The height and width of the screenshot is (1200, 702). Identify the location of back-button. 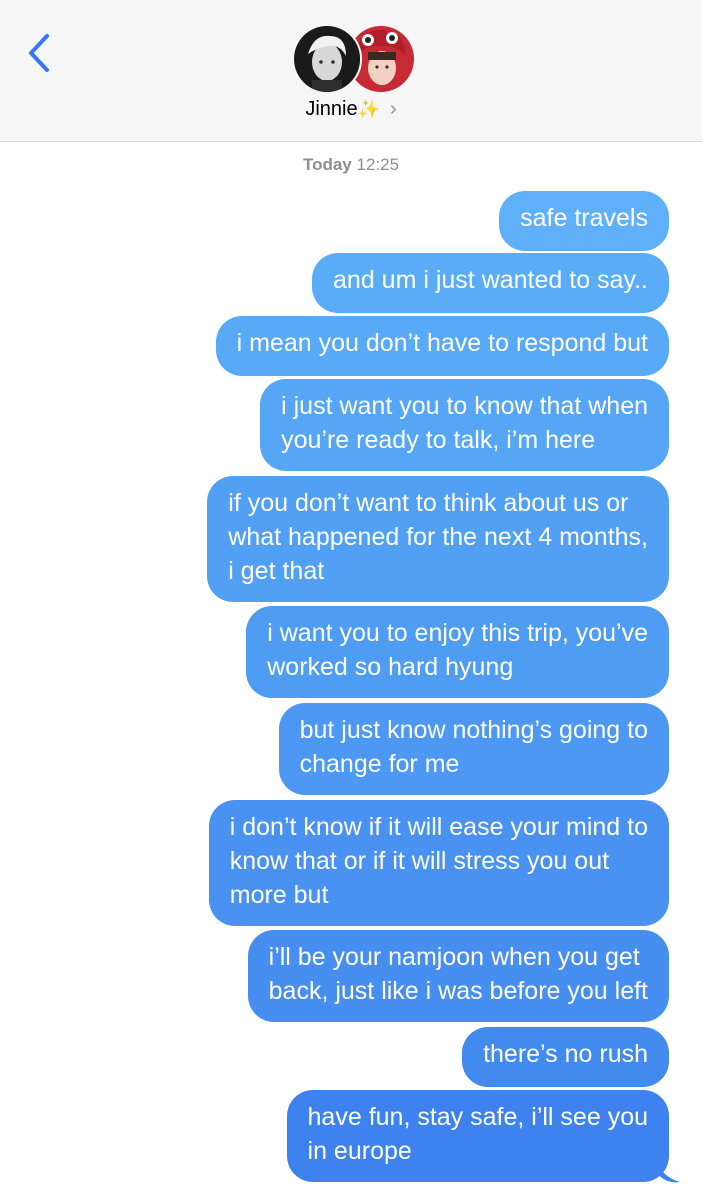
(42, 53).